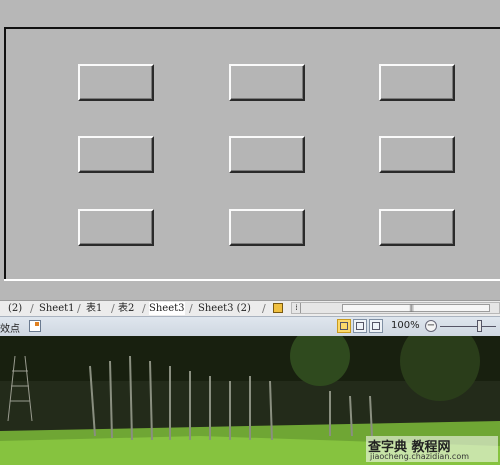 The image size is (500, 465). What do you see at coordinates (411, 308) in the screenshot?
I see `scrollbar-grip-icon: |||` at bounding box center [411, 308].